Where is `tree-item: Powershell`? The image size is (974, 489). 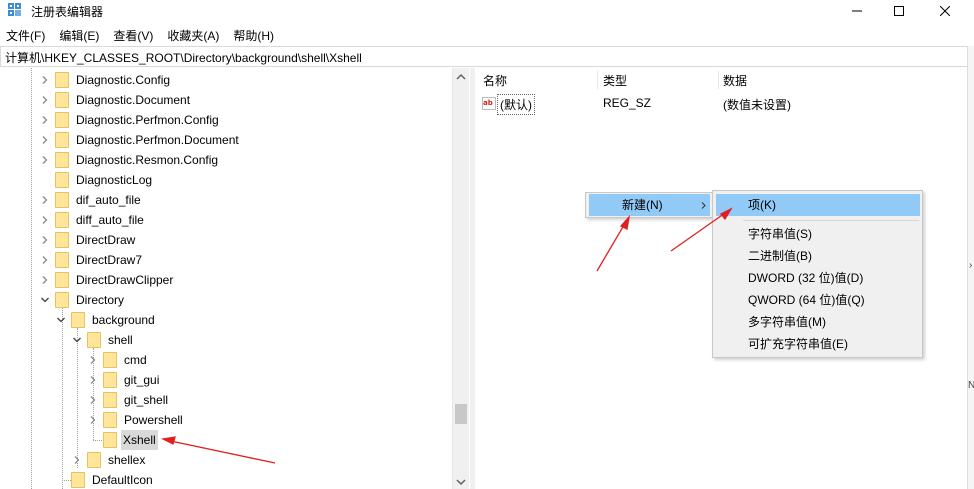
tree-item: Powershell is located at coordinates (136, 420).